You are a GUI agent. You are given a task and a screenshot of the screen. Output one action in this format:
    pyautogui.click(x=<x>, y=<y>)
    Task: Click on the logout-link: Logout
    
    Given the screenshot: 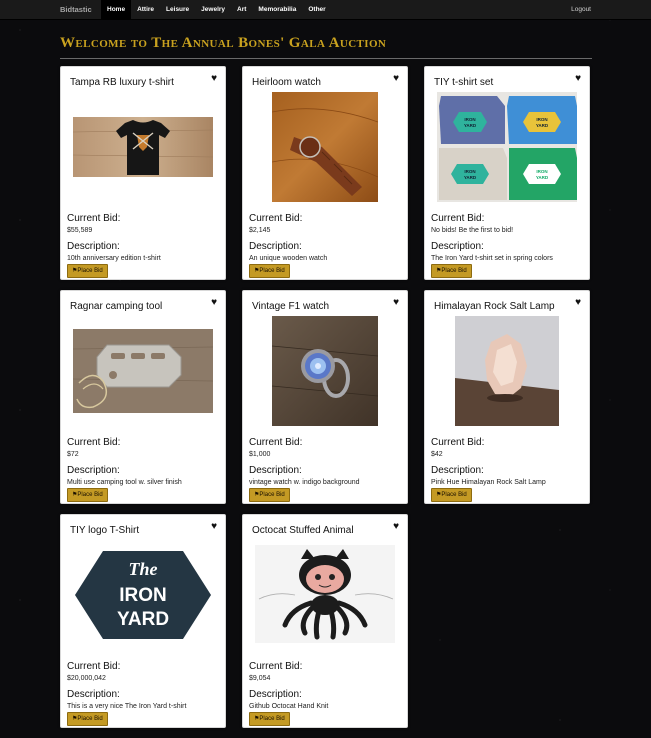 What is the action you would take?
    pyautogui.click(x=581, y=9)
    